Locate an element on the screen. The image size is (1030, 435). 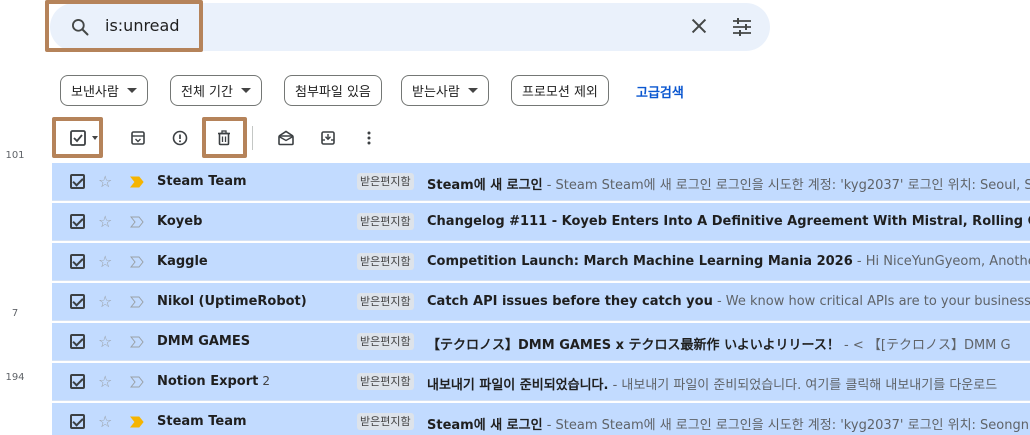
mark-as-read-button is located at coordinates (286, 138).